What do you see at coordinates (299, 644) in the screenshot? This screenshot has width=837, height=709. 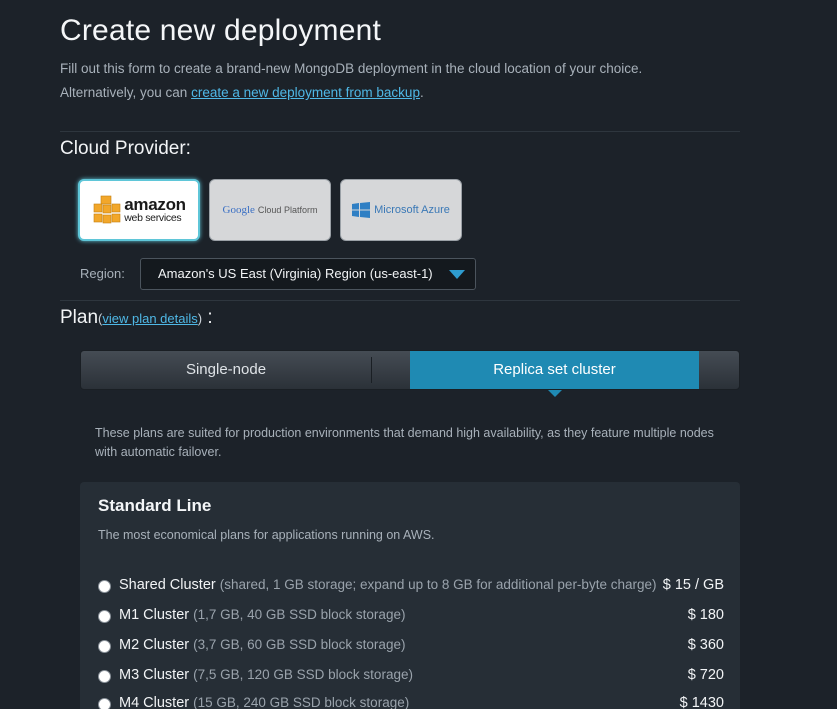 I see `plan-option-detail: (3,7 GB, 60 GB SSD block storage)` at bounding box center [299, 644].